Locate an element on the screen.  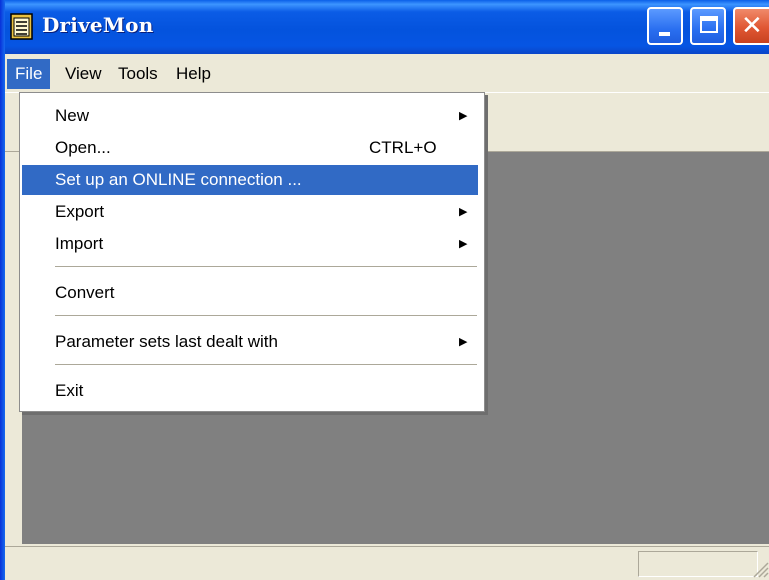
close-button: ✕ is located at coordinates (751, 26).